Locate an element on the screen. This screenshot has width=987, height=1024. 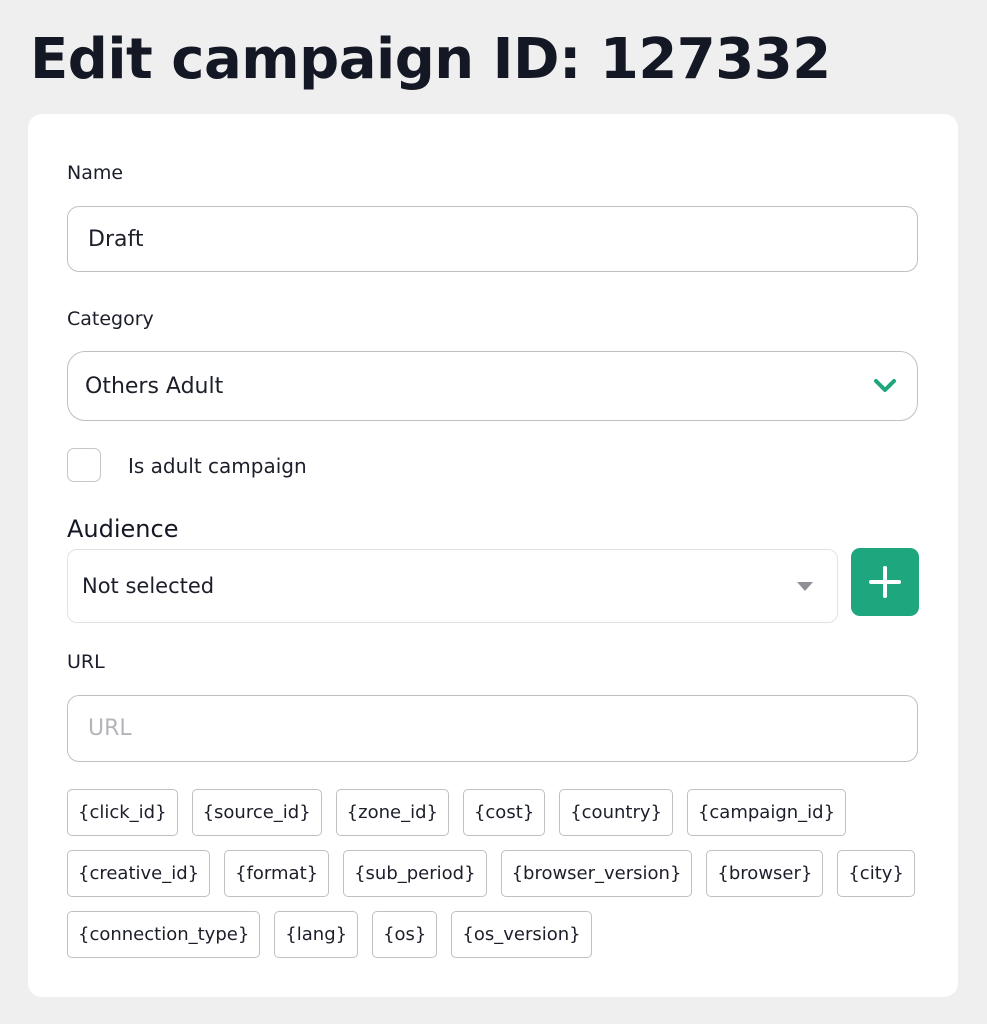
url-input is located at coordinates (492, 728).